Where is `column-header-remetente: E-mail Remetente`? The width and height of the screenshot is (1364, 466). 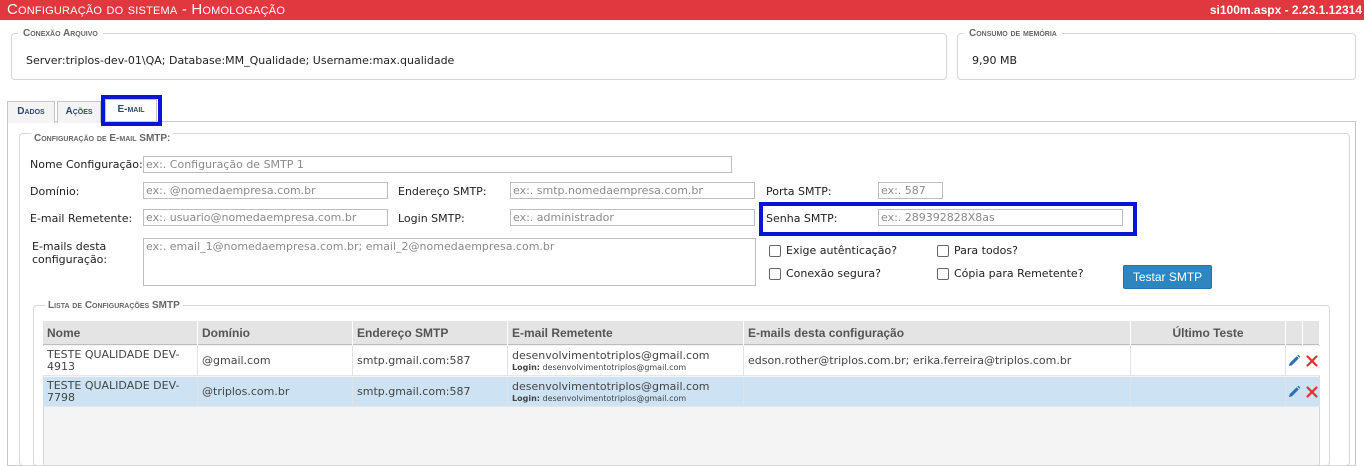 column-header-remetente: E-mail Remetente is located at coordinates (626, 333).